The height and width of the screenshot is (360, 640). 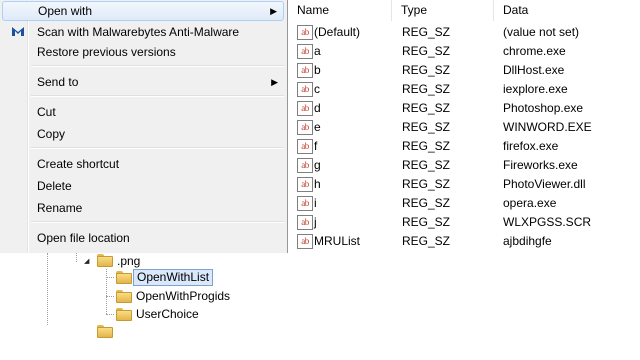 I want to click on value-name: d, so click(x=317, y=108).